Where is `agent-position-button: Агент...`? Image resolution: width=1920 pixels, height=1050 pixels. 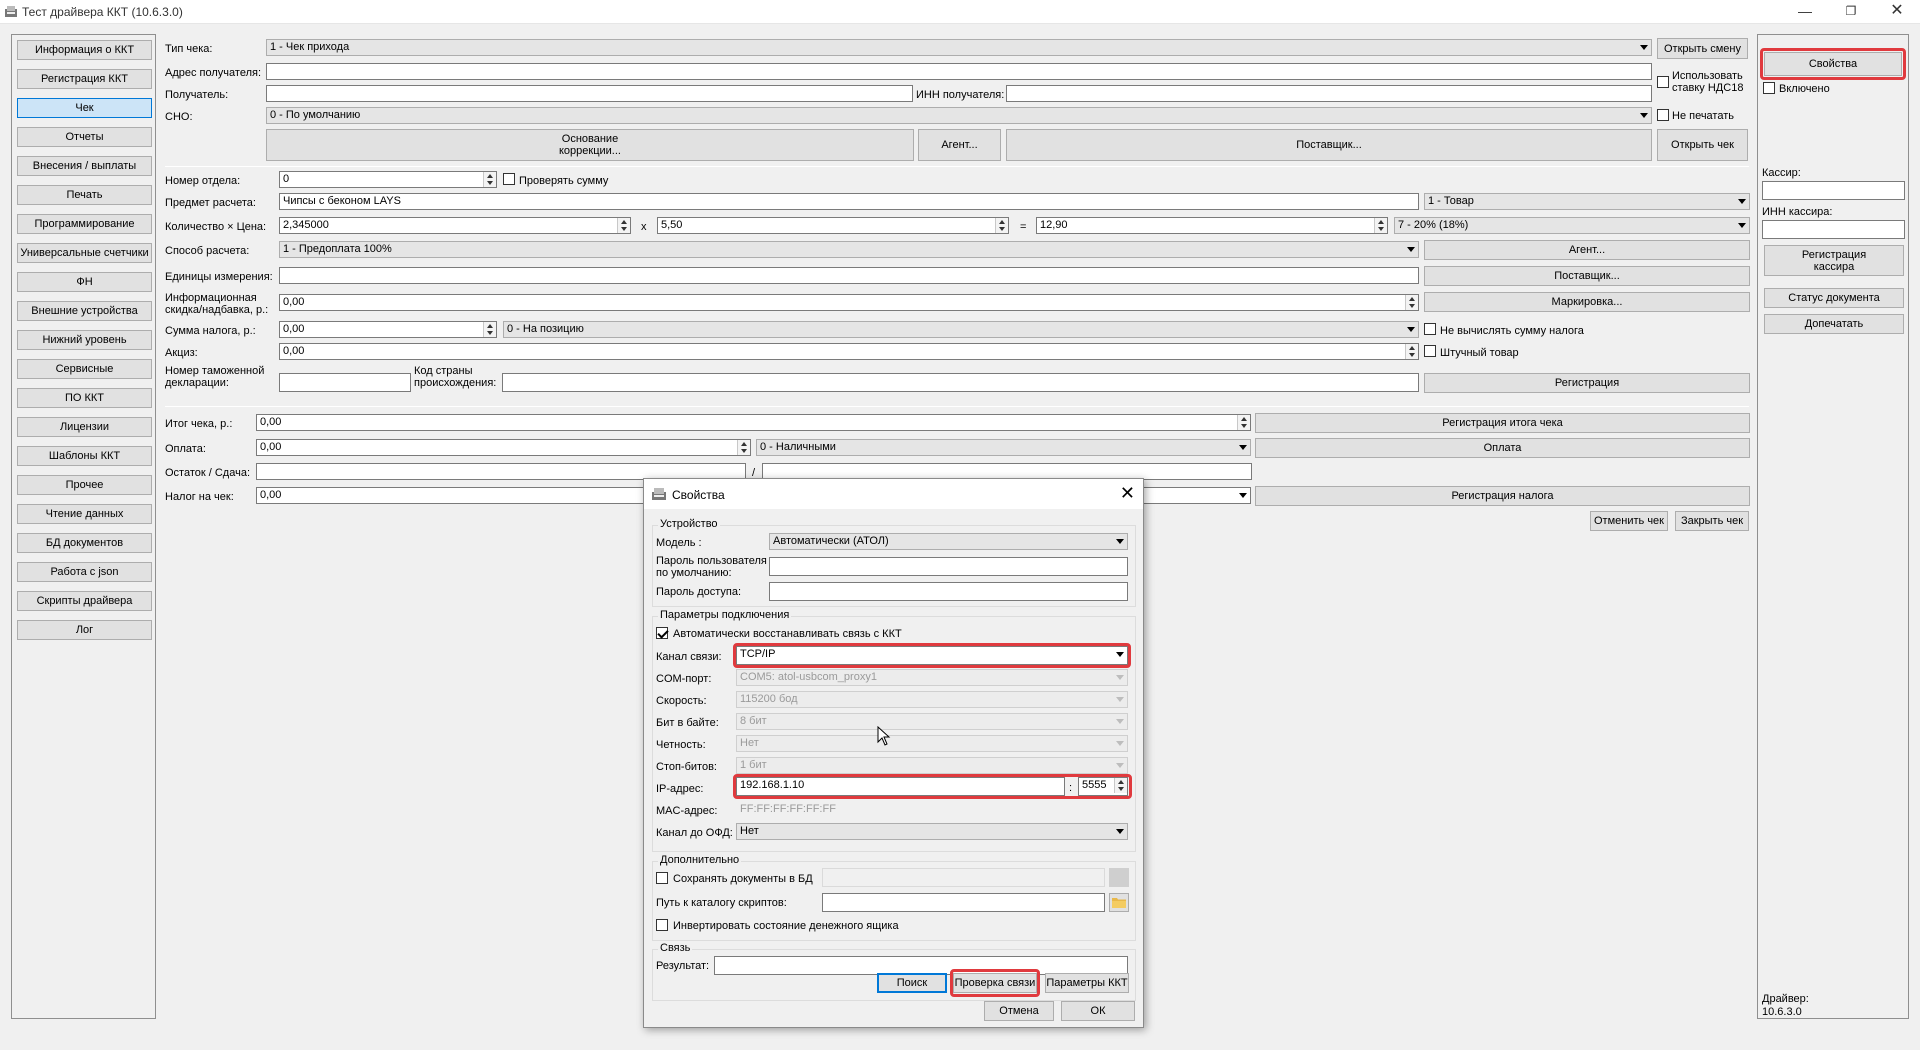 agent-position-button: Агент... is located at coordinates (1587, 250).